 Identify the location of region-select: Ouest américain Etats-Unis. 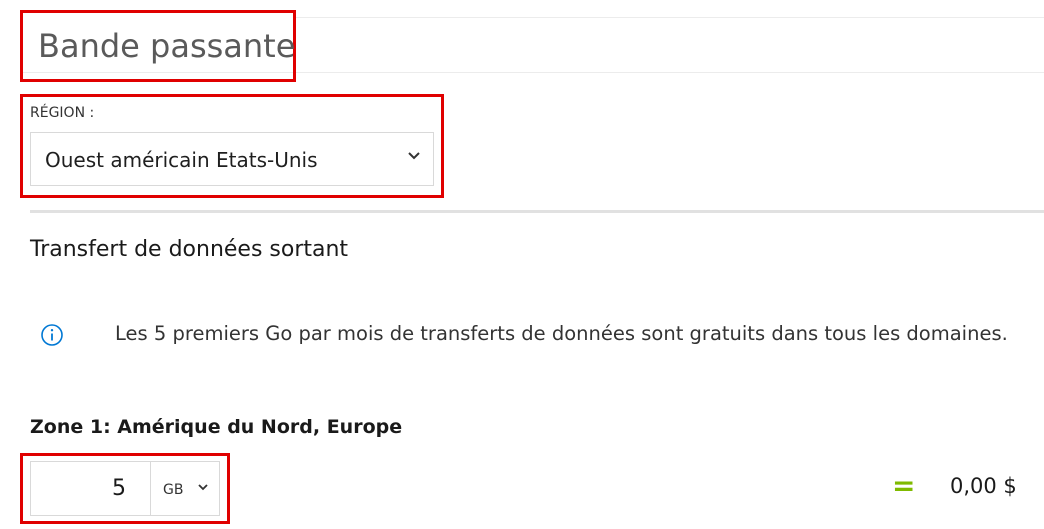
(232, 159).